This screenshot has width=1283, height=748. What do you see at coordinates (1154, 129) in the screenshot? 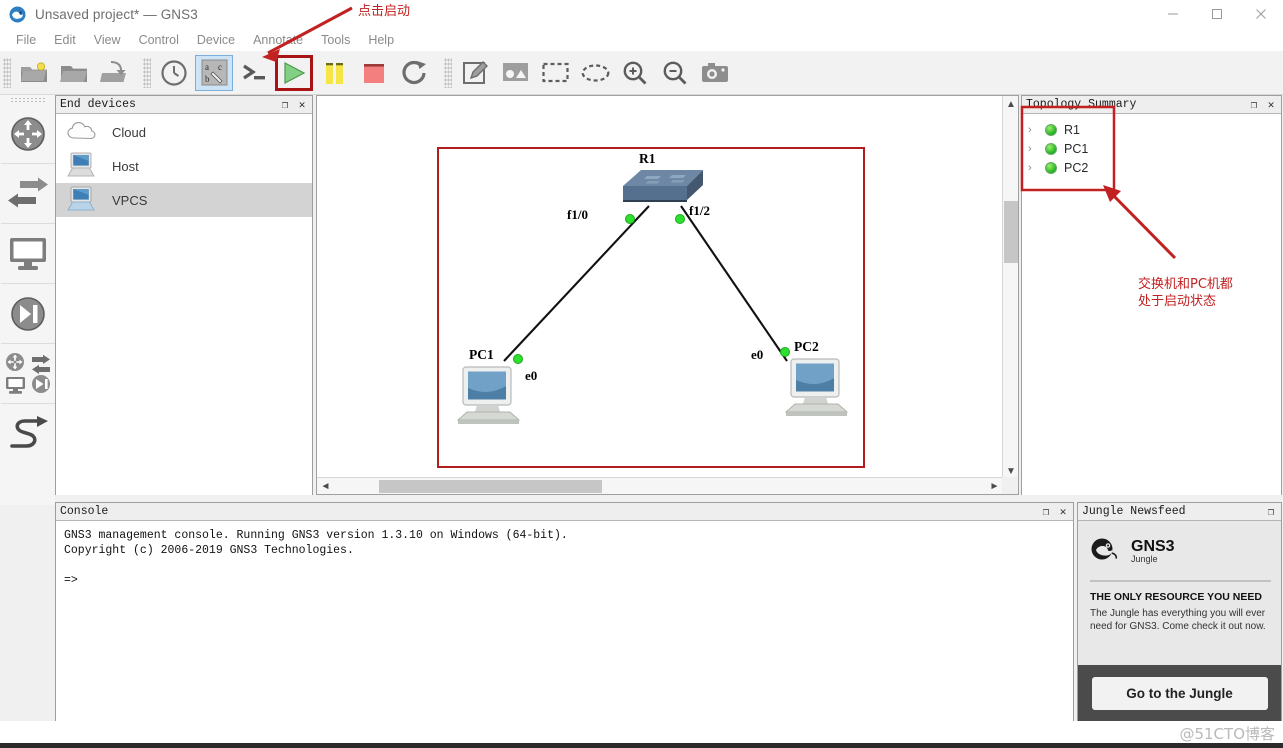
I see `topology-node-row: › R1` at bounding box center [1154, 129].